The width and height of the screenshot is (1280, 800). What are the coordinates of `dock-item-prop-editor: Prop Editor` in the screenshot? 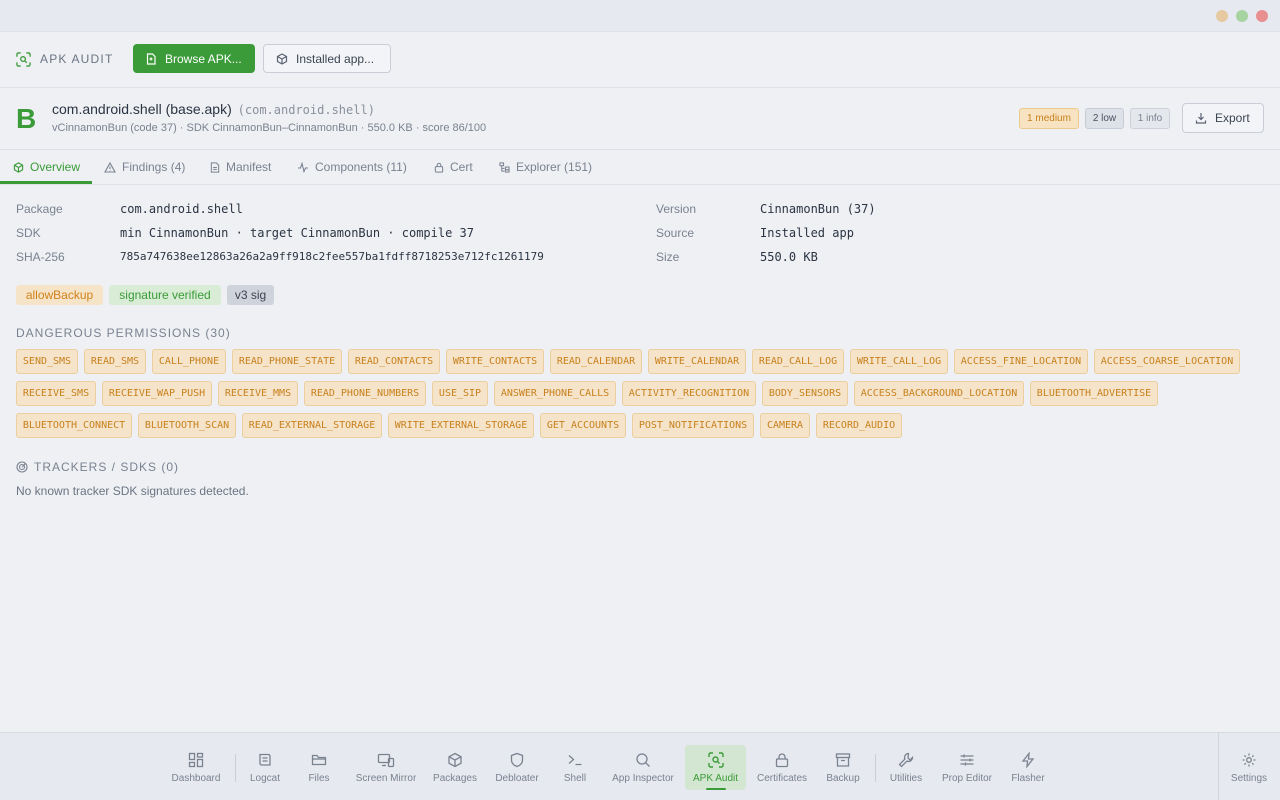 It's located at (967, 767).